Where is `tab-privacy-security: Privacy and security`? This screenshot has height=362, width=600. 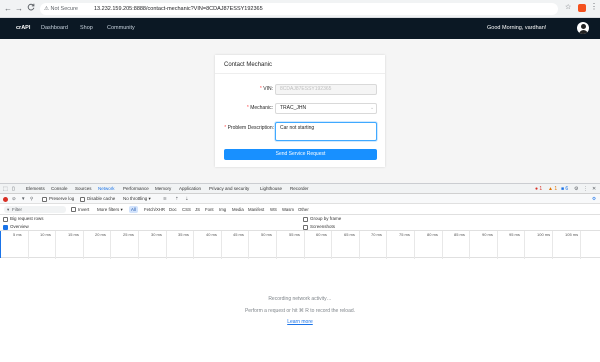
tab-privacy-security: Privacy and security is located at coordinates (229, 189).